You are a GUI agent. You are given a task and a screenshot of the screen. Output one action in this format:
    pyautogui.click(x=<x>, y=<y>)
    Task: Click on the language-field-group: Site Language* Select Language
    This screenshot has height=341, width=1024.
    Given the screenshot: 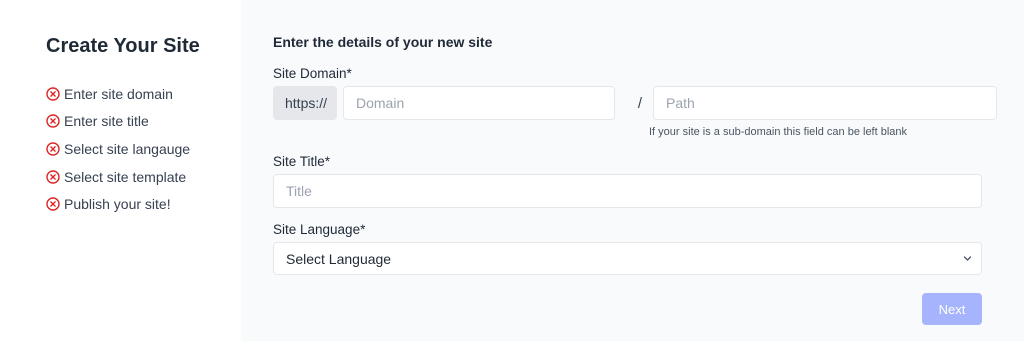 What is the action you would take?
    pyautogui.click(x=635, y=248)
    